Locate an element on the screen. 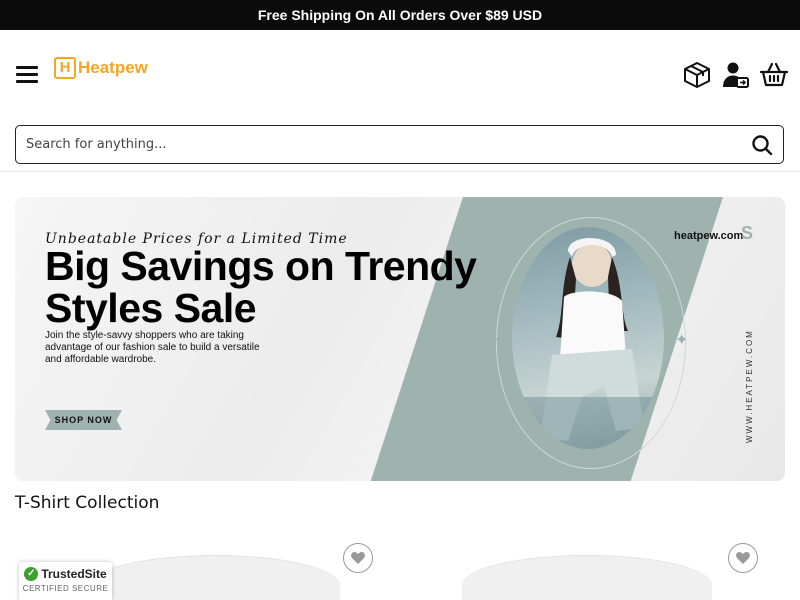 The height and width of the screenshot is (600, 800). banner-headline: Big Savings on Trendy Styles Sale is located at coordinates (261, 287).